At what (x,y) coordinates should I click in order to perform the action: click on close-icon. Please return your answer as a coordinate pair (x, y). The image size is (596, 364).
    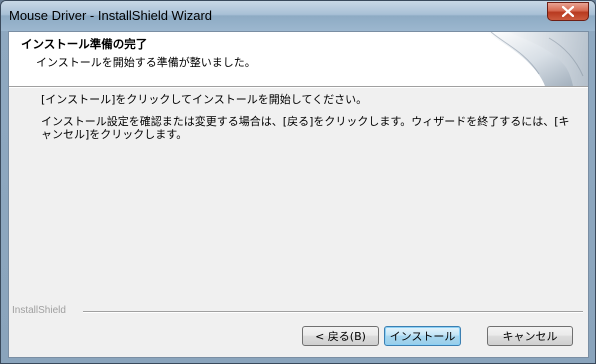
    Looking at the image, I should click on (568, 11).